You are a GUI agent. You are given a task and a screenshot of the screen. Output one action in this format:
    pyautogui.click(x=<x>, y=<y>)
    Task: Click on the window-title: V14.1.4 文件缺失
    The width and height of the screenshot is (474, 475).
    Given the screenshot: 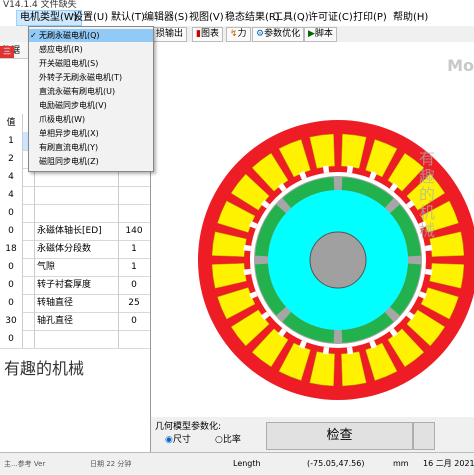 What is the action you would take?
    pyautogui.click(x=237, y=5)
    